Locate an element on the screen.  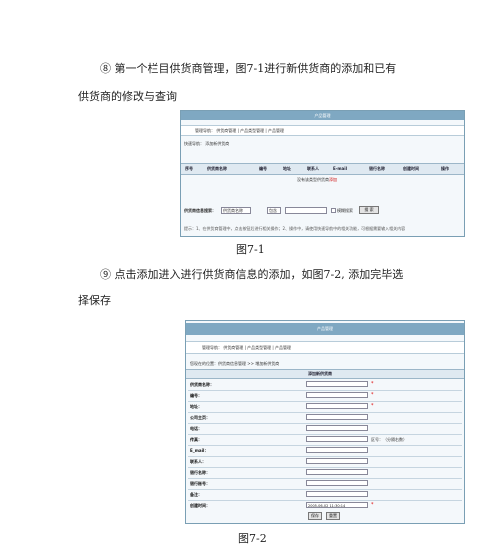
figure1-quick-nav: 快速导航： 添加新供货商 is located at coordinates (207, 143).